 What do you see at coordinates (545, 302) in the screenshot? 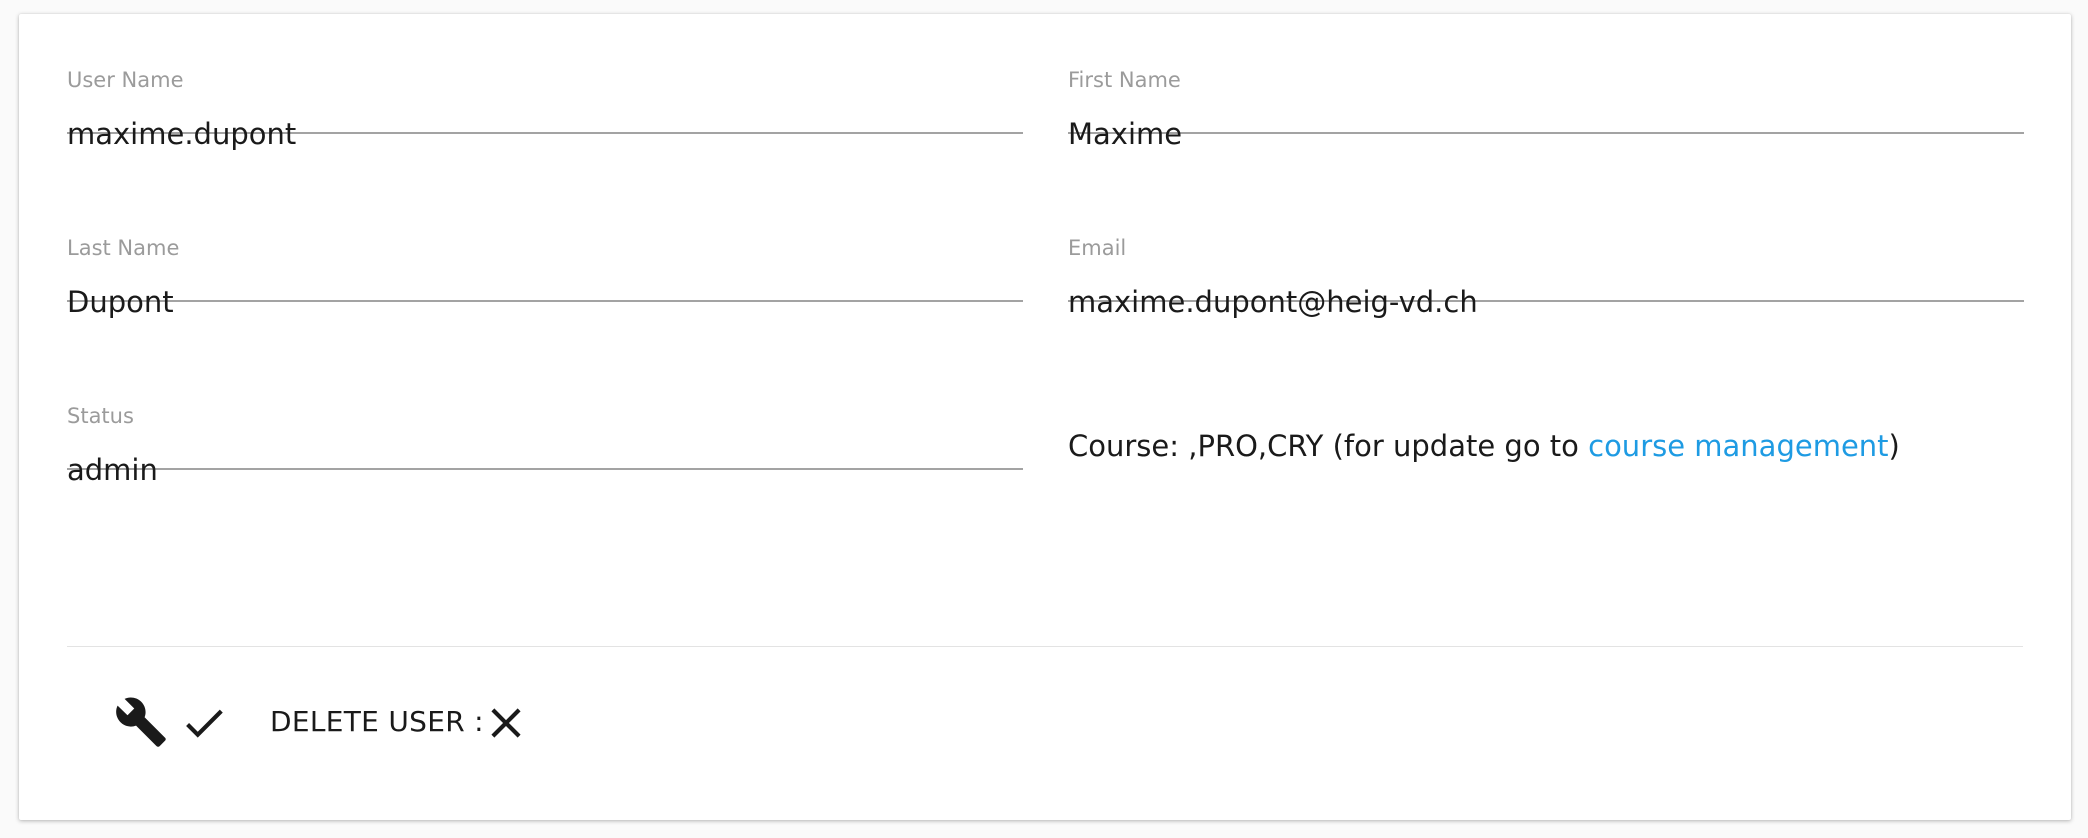
I see `last-name-input` at bounding box center [545, 302].